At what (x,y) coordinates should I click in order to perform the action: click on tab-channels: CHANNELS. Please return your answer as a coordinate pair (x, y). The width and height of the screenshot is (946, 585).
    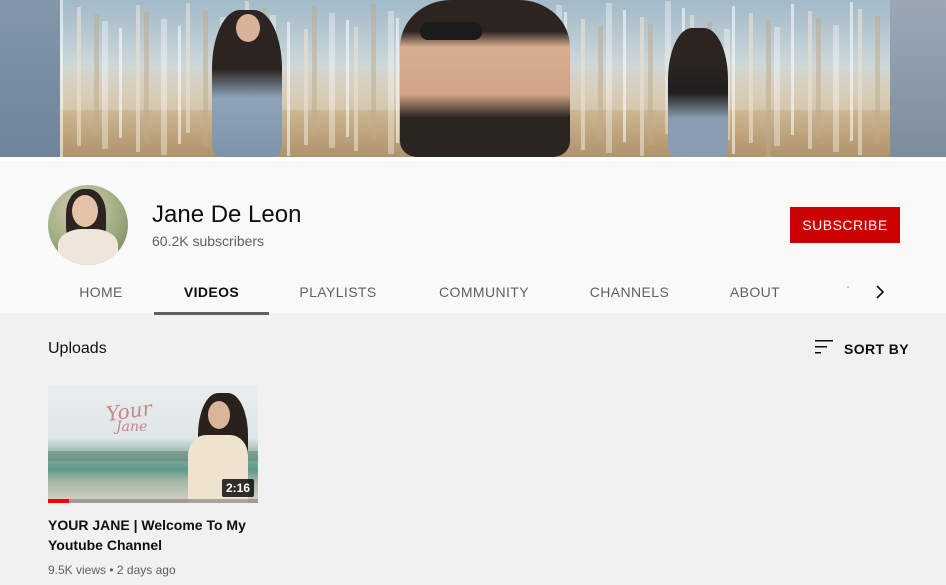
    Looking at the image, I should click on (629, 292).